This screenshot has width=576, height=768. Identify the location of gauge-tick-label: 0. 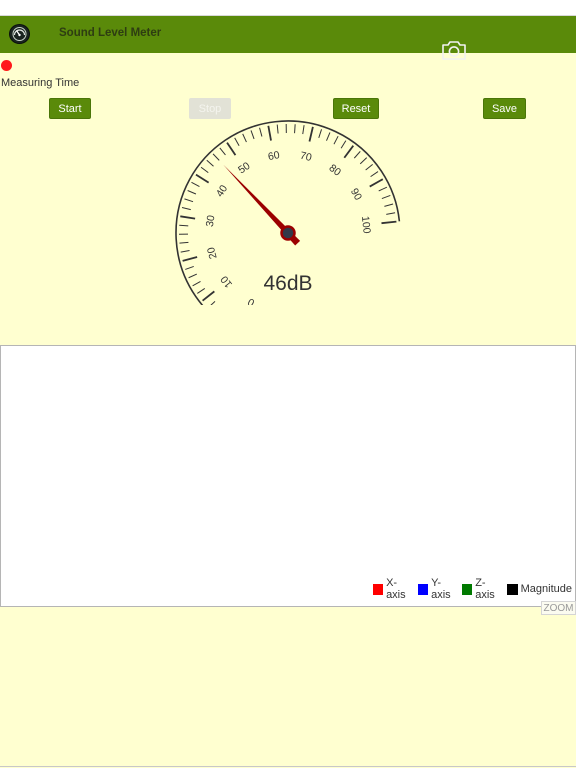
(251, 300).